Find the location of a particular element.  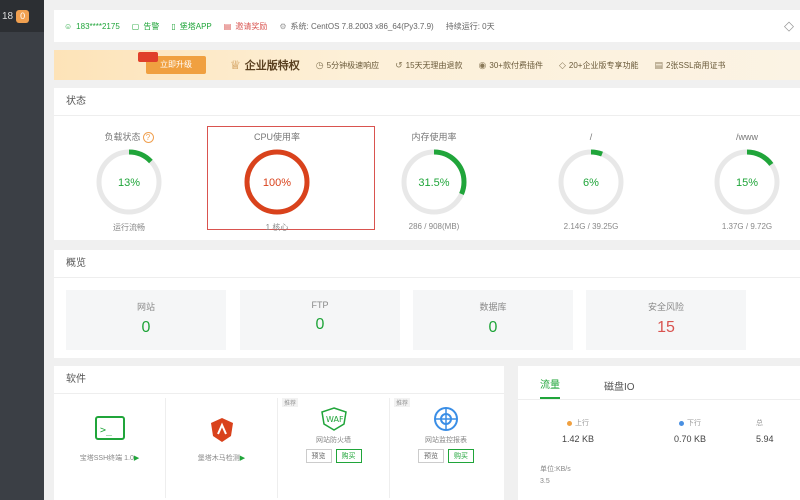

gauge-label: CPU使用率 is located at coordinates (277, 137).